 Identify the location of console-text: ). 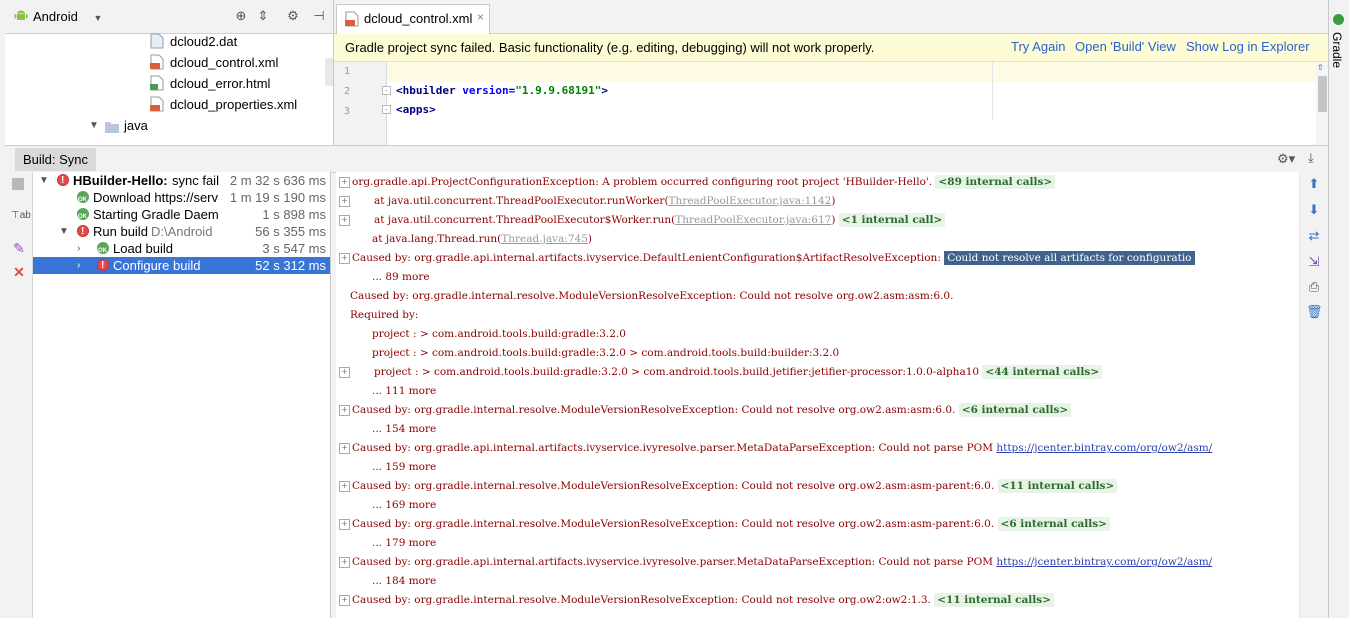
(833, 201).